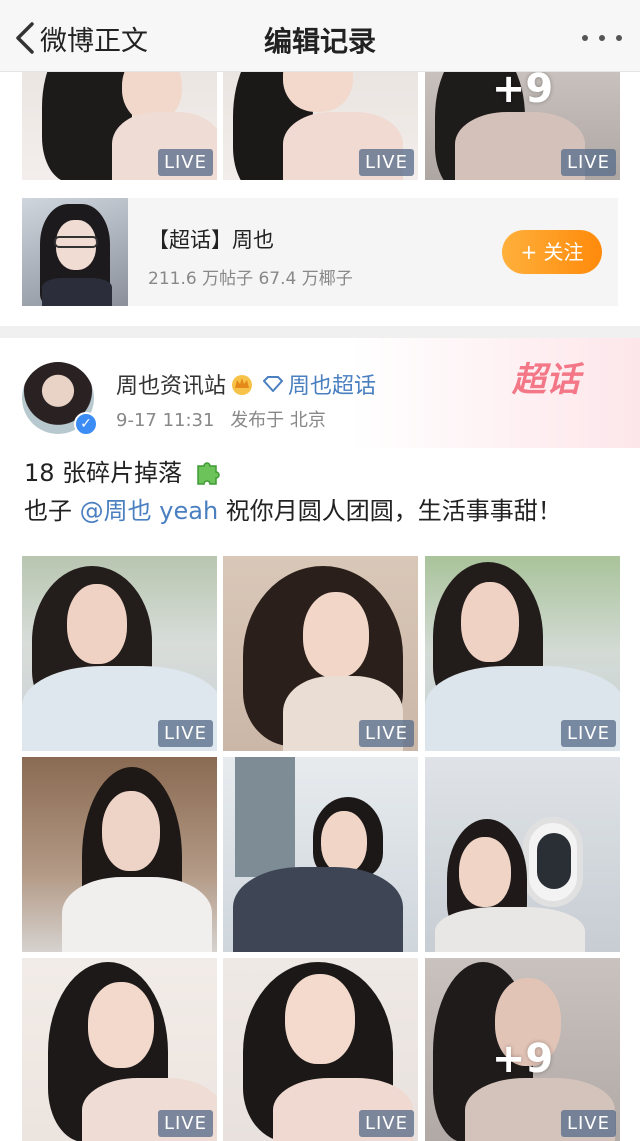 This screenshot has height=1141, width=640. I want to click on post-meta: 9-17 11:31 发布于 北京, so click(226, 419).